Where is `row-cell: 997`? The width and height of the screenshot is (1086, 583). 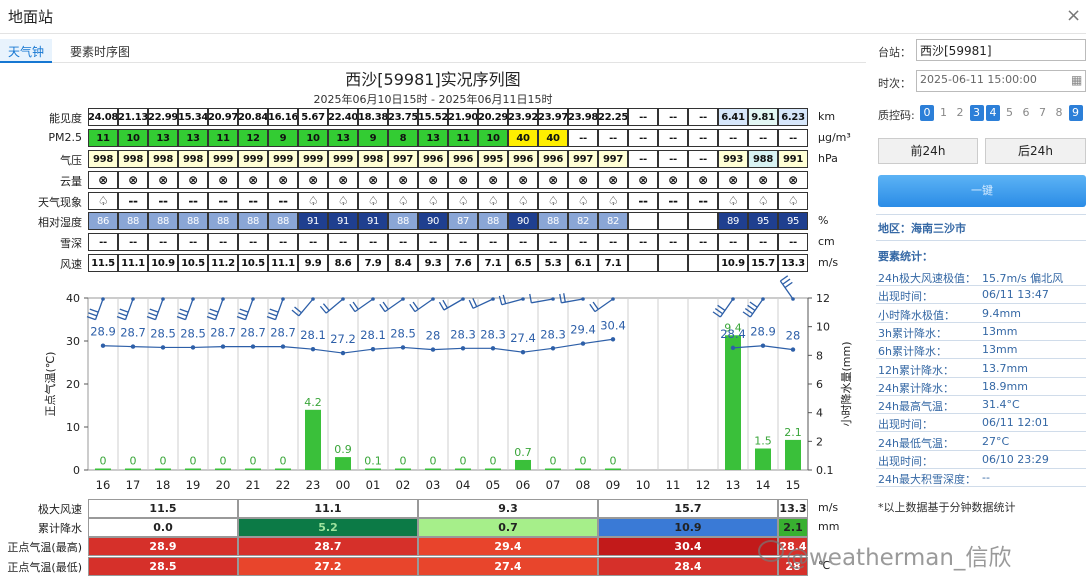 row-cell: 997 is located at coordinates (583, 159).